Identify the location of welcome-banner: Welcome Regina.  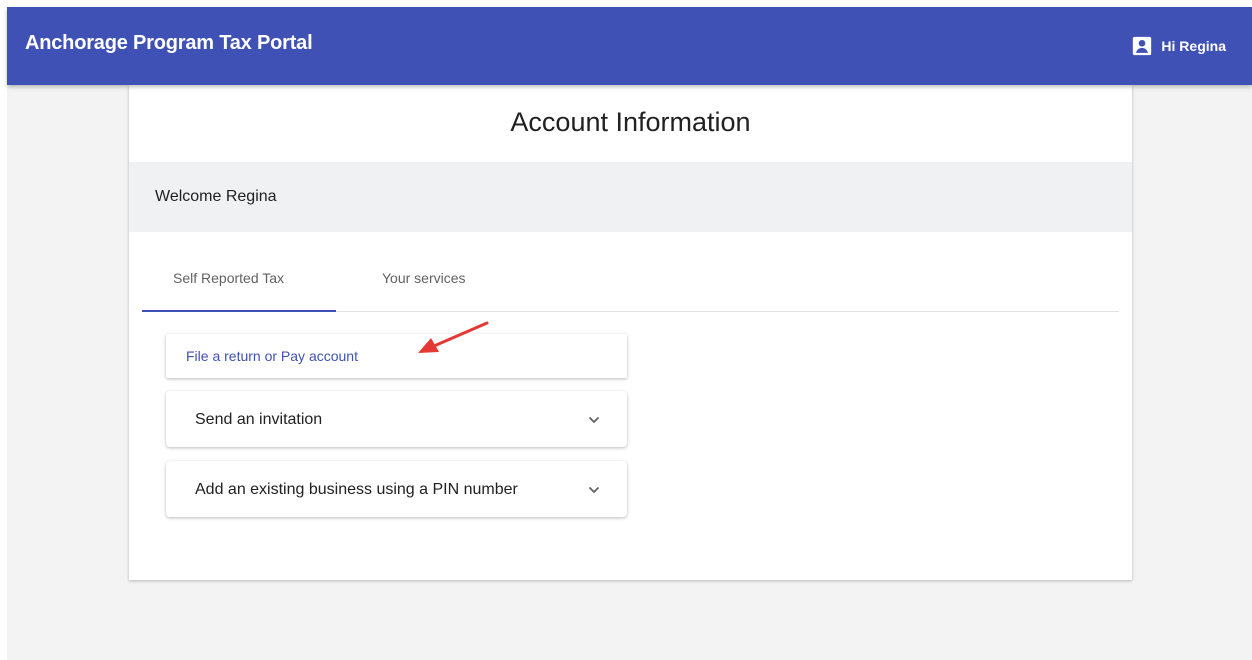
(630, 197).